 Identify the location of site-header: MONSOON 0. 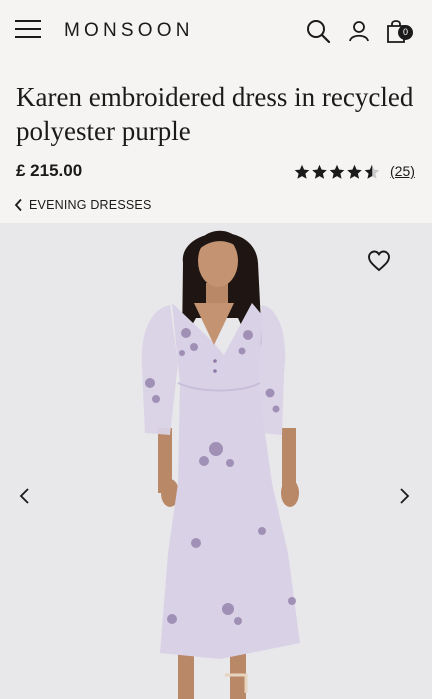
(216, 32).